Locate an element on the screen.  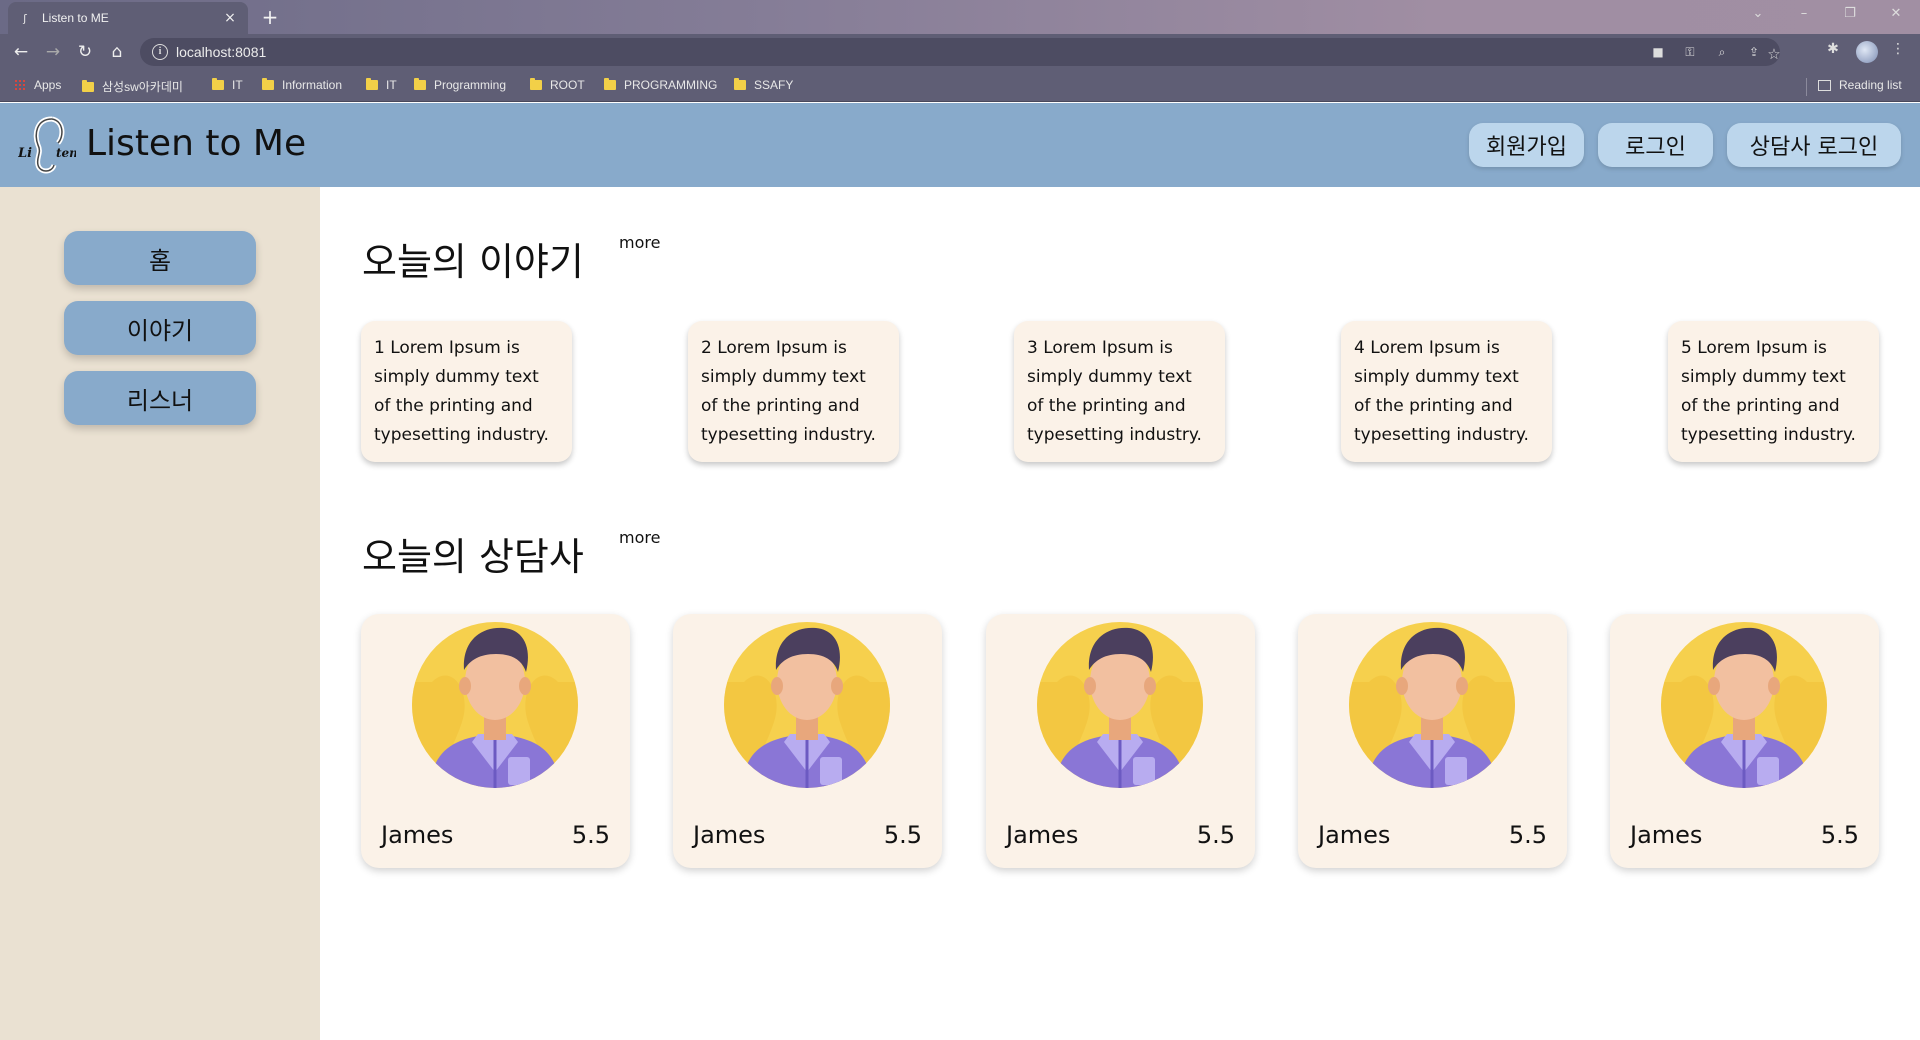
url-text: localhost:8081 is located at coordinates (221, 52).